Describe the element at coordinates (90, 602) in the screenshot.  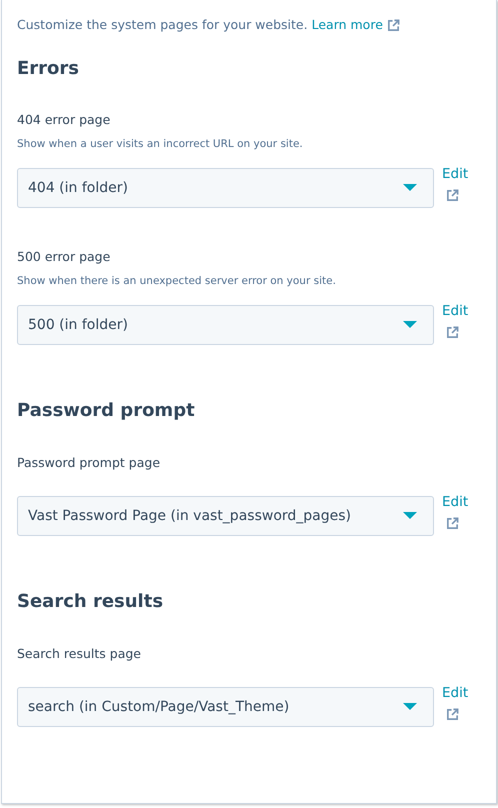
I see `section-heading: Search results` at that location.